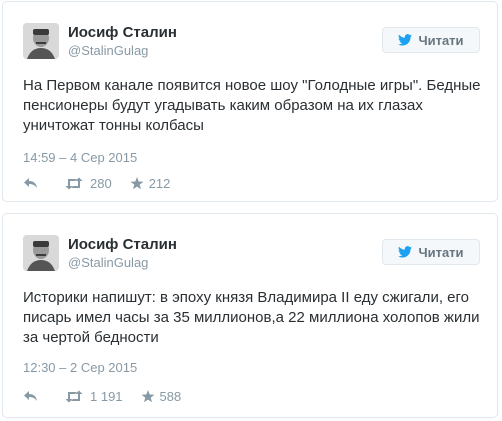 This screenshot has width=502, height=421. I want to click on favorite-button: 588, so click(161, 396).